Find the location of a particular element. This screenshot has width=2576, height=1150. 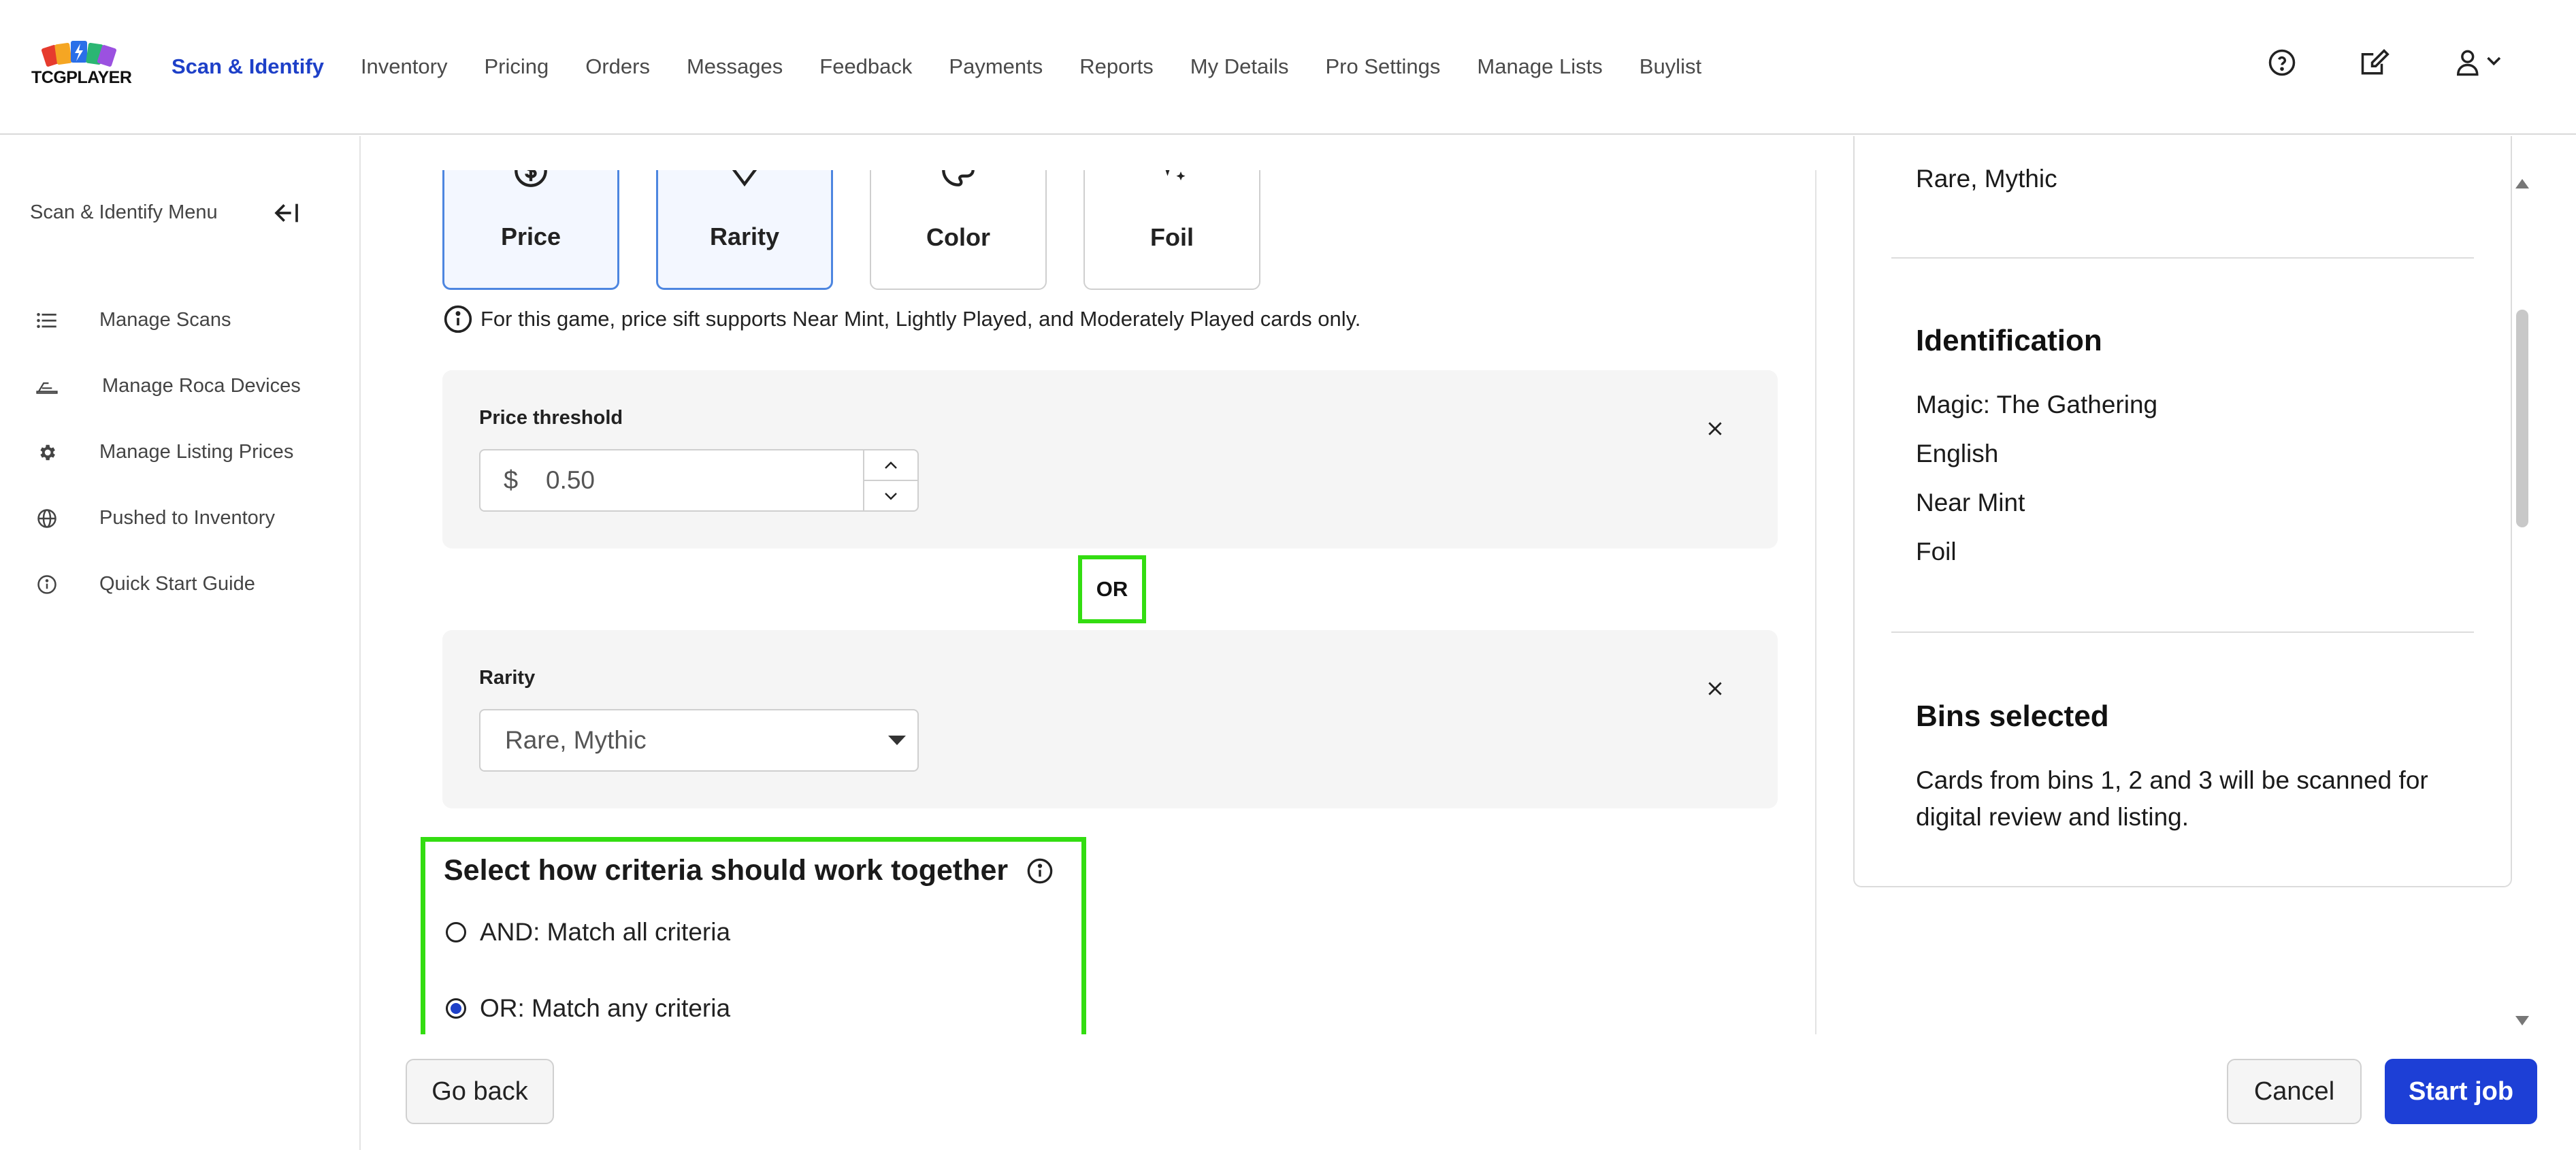

scrollbar-thumb is located at coordinates (2522, 419).